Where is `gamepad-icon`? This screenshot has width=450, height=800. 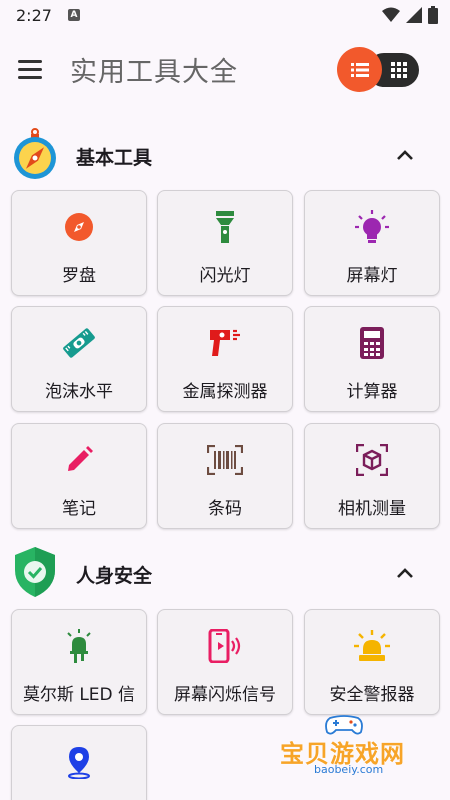 gamepad-icon is located at coordinates (344, 725).